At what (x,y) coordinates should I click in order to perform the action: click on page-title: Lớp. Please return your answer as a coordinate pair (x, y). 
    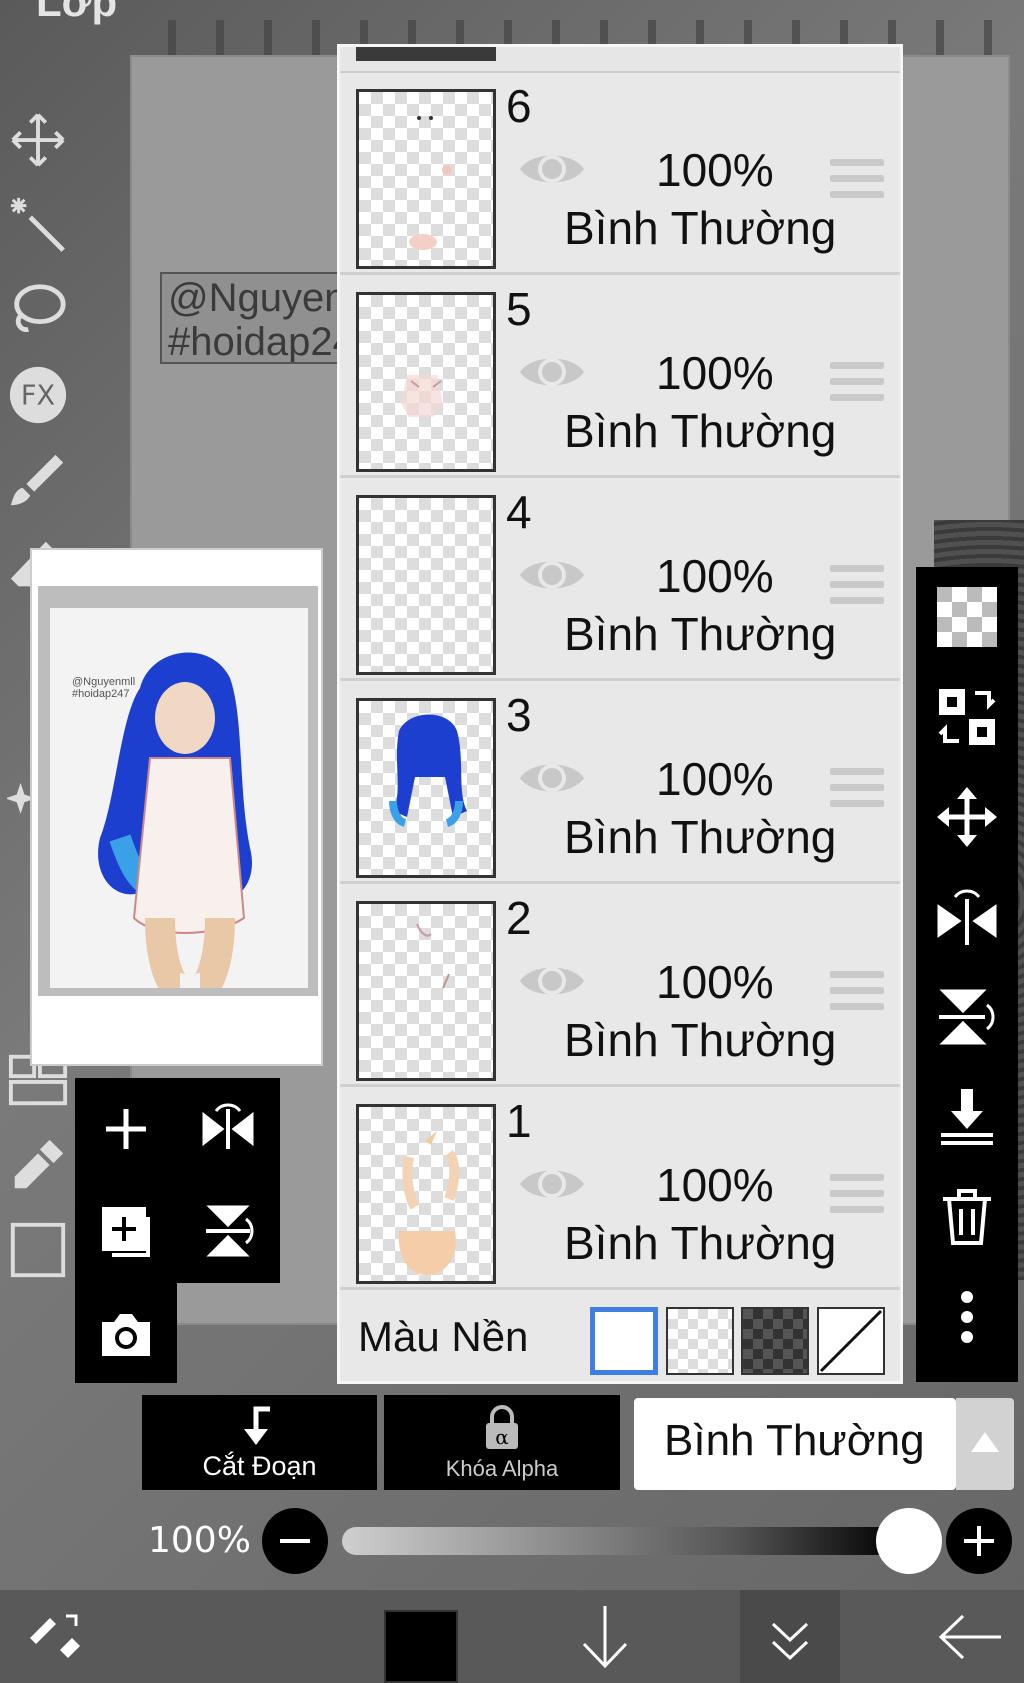
    Looking at the image, I should click on (77, 12).